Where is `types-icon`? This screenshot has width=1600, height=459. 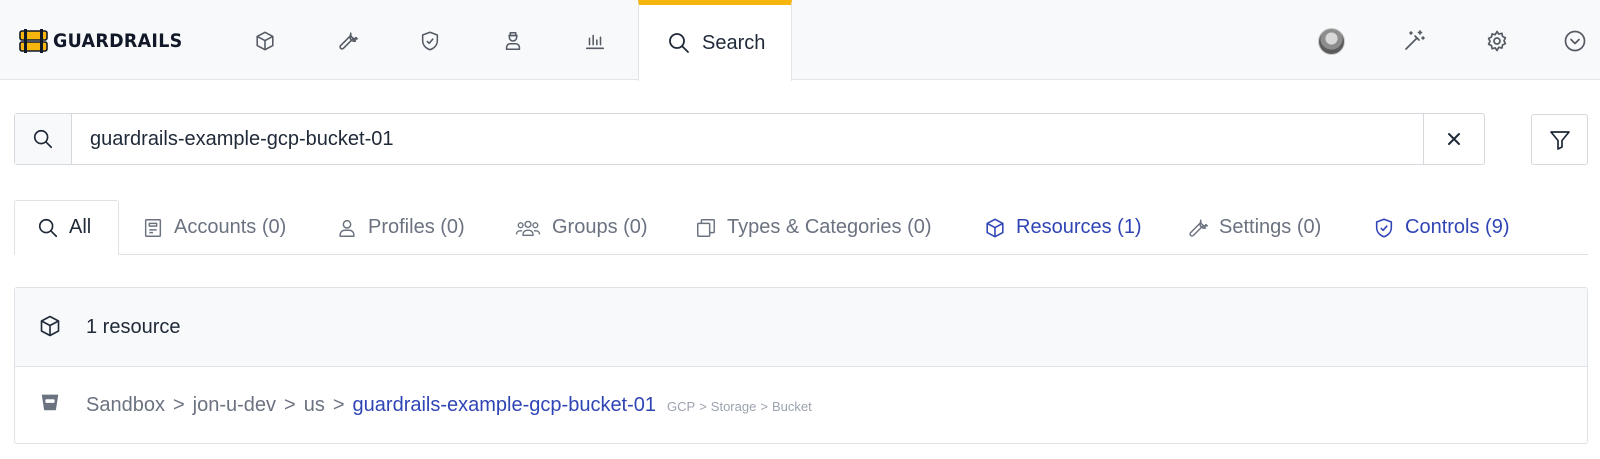
types-icon is located at coordinates (706, 227).